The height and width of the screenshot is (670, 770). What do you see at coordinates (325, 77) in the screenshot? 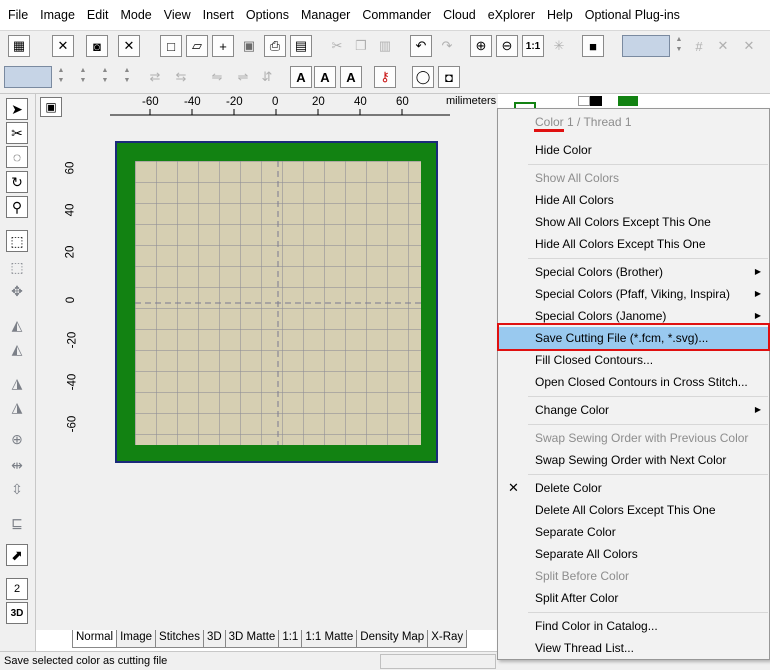
I see `text-arc-icon: A` at bounding box center [325, 77].